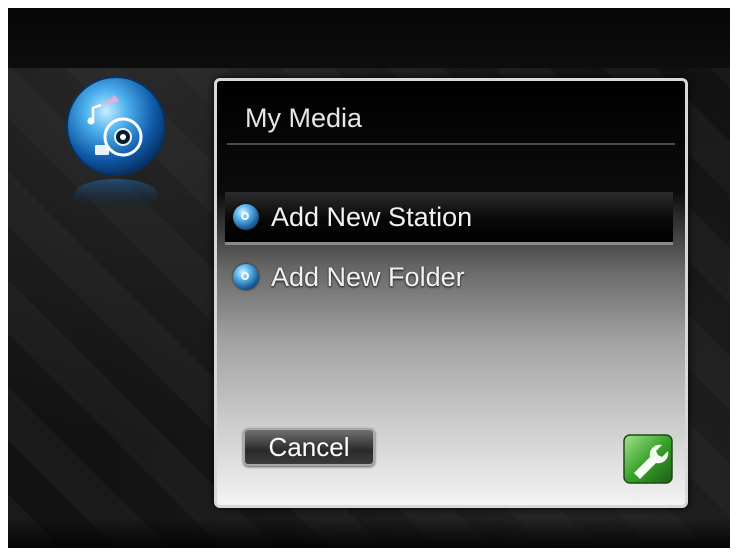 The height and width of the screenshot is (554, 737). I want to click on cancel-button: Cancel, so click(309, 447).